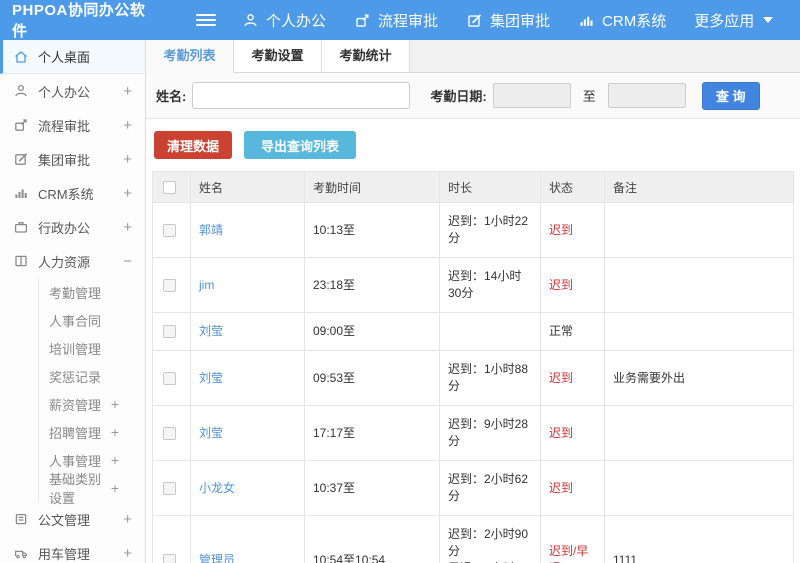  What do you see at coordinates (193, 145) in the screenshot?
I see `clean-data-button: 清理数据` at bounding box center [193, 145].